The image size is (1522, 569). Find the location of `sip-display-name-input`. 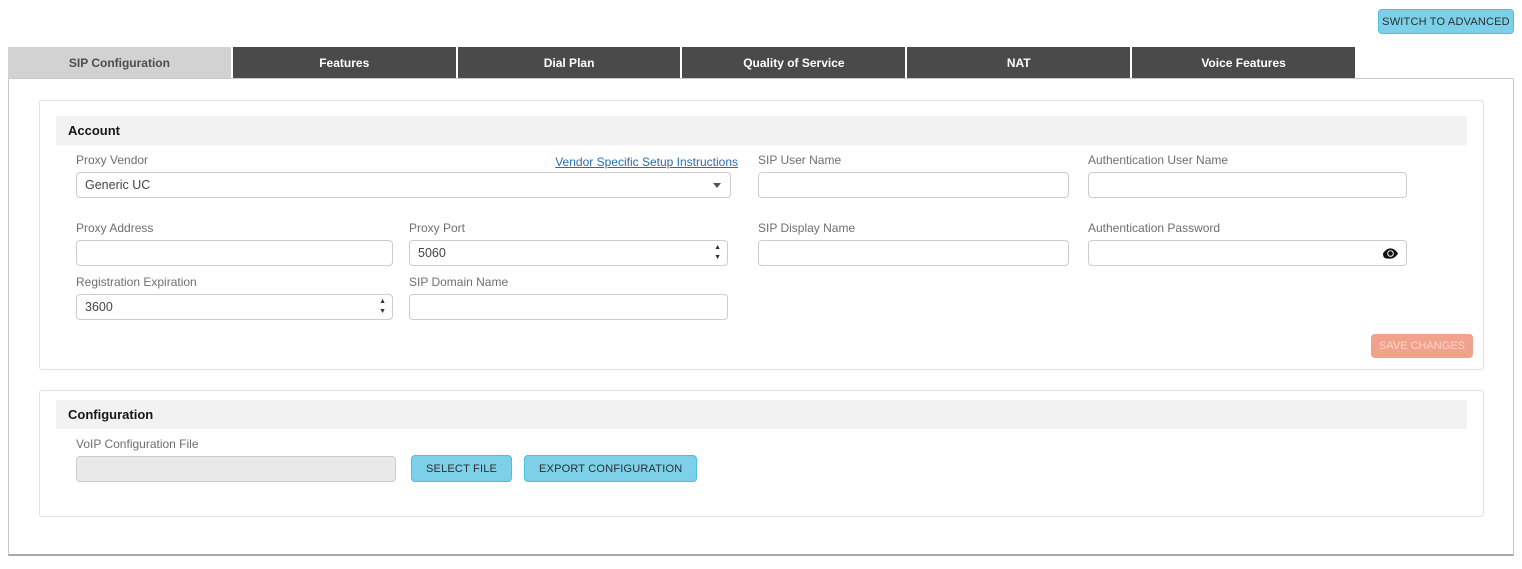

sip-display-name-input is located at coordinates (913, 253).